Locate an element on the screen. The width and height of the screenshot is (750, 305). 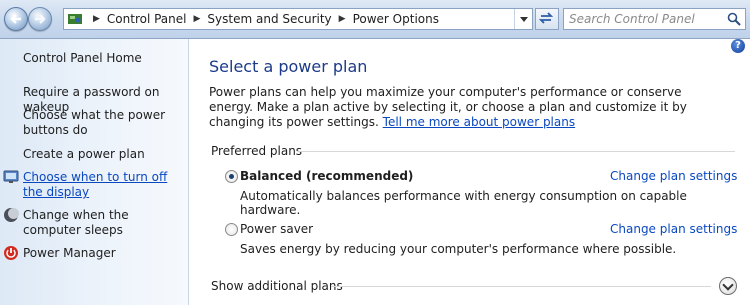
breadcrumb-power-options: Power Options is located at coordinates (396, 19).